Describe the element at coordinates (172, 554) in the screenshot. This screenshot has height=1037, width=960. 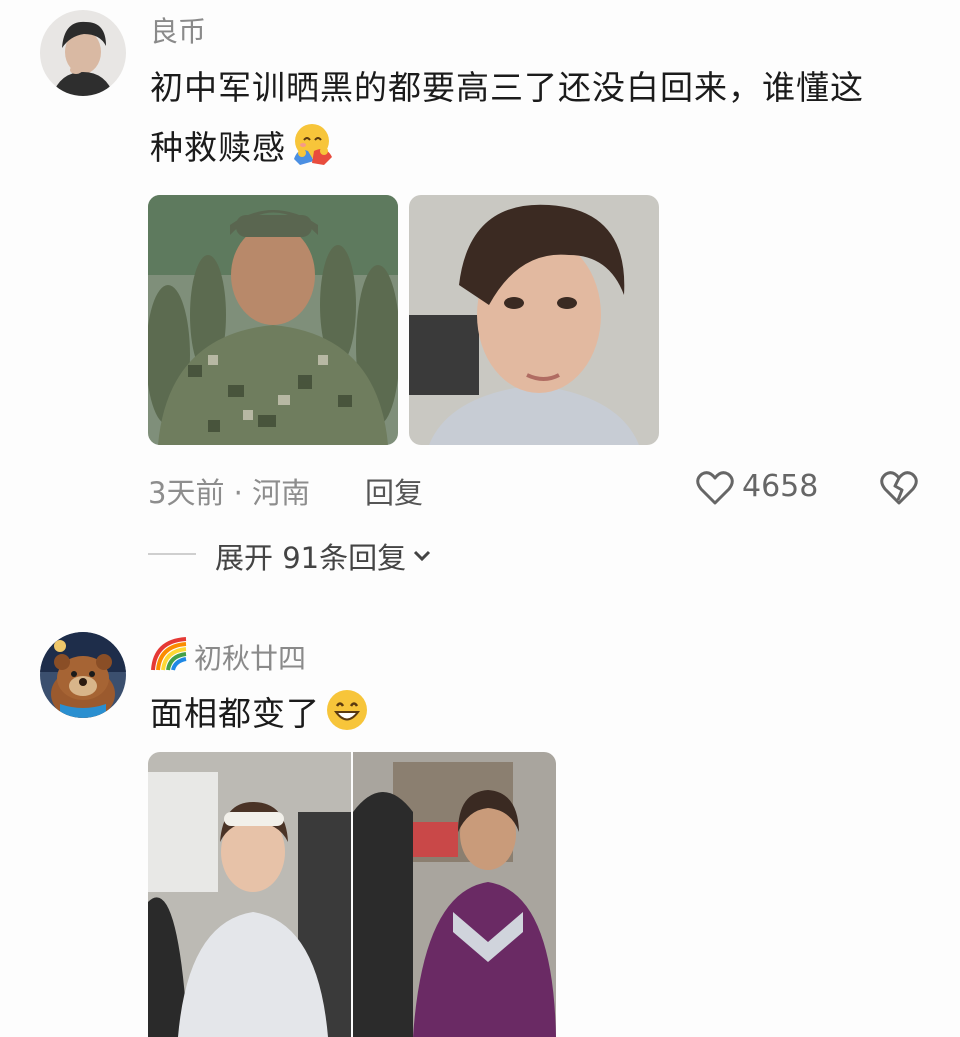
I see `divider` at that location.